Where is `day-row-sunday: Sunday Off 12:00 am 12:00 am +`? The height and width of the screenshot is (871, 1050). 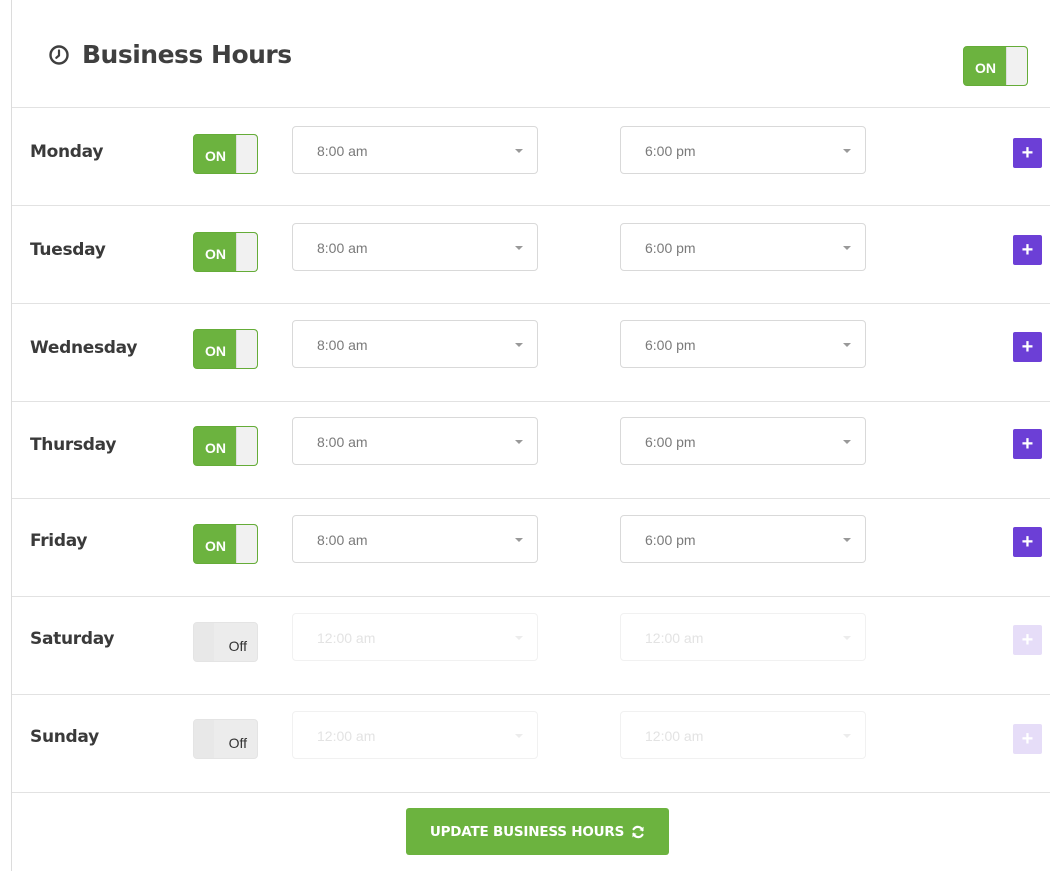
day-row-sunday: Sunday Off 12:00 am 12:00 am + is located at coordinates (531, 744).